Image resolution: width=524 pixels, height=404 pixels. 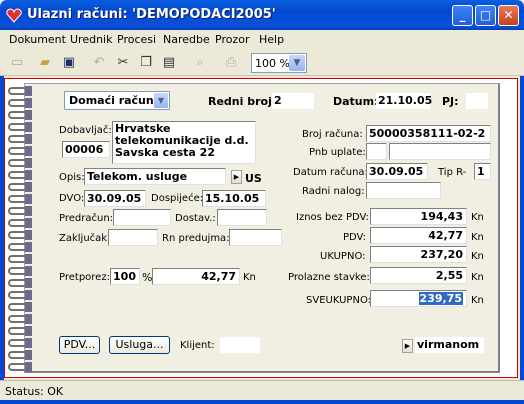 I want to click on pnb-uplate-label: Pnb uplate:, so click(x=337, y=152).